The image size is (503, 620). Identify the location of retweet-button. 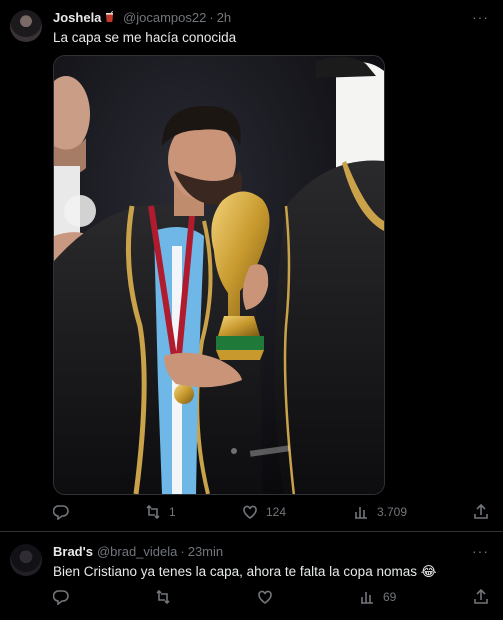
(167, 597).